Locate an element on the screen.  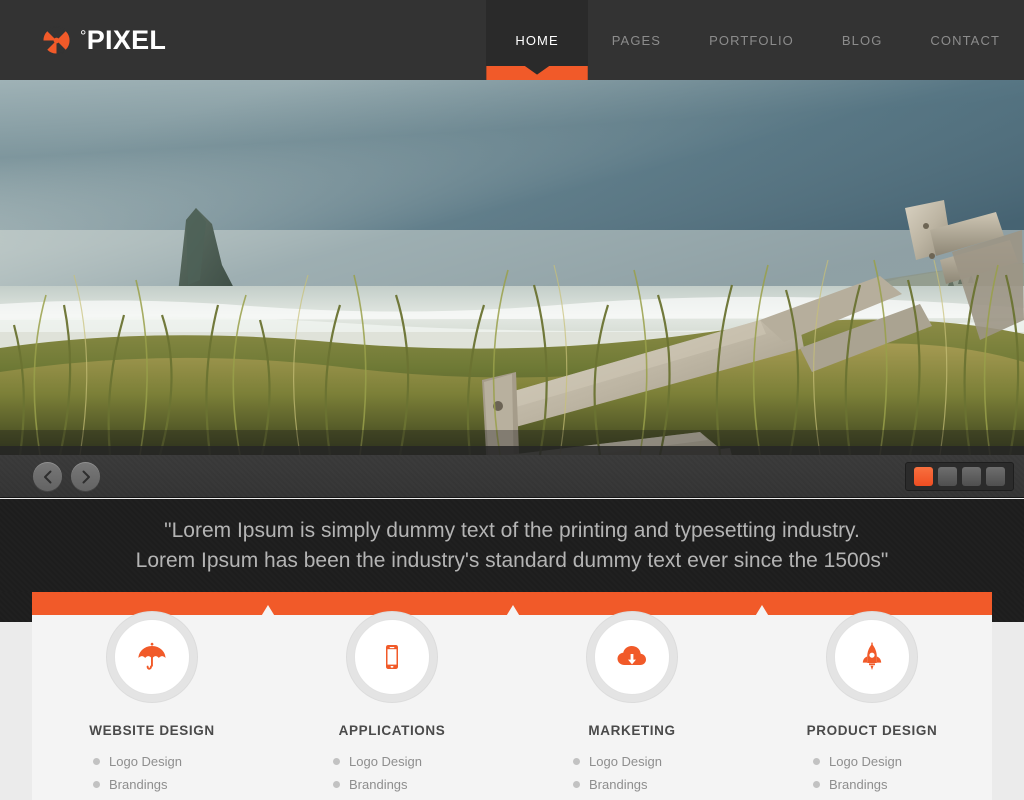
nav-item-home: HOME is located at coordinates (537, 40).